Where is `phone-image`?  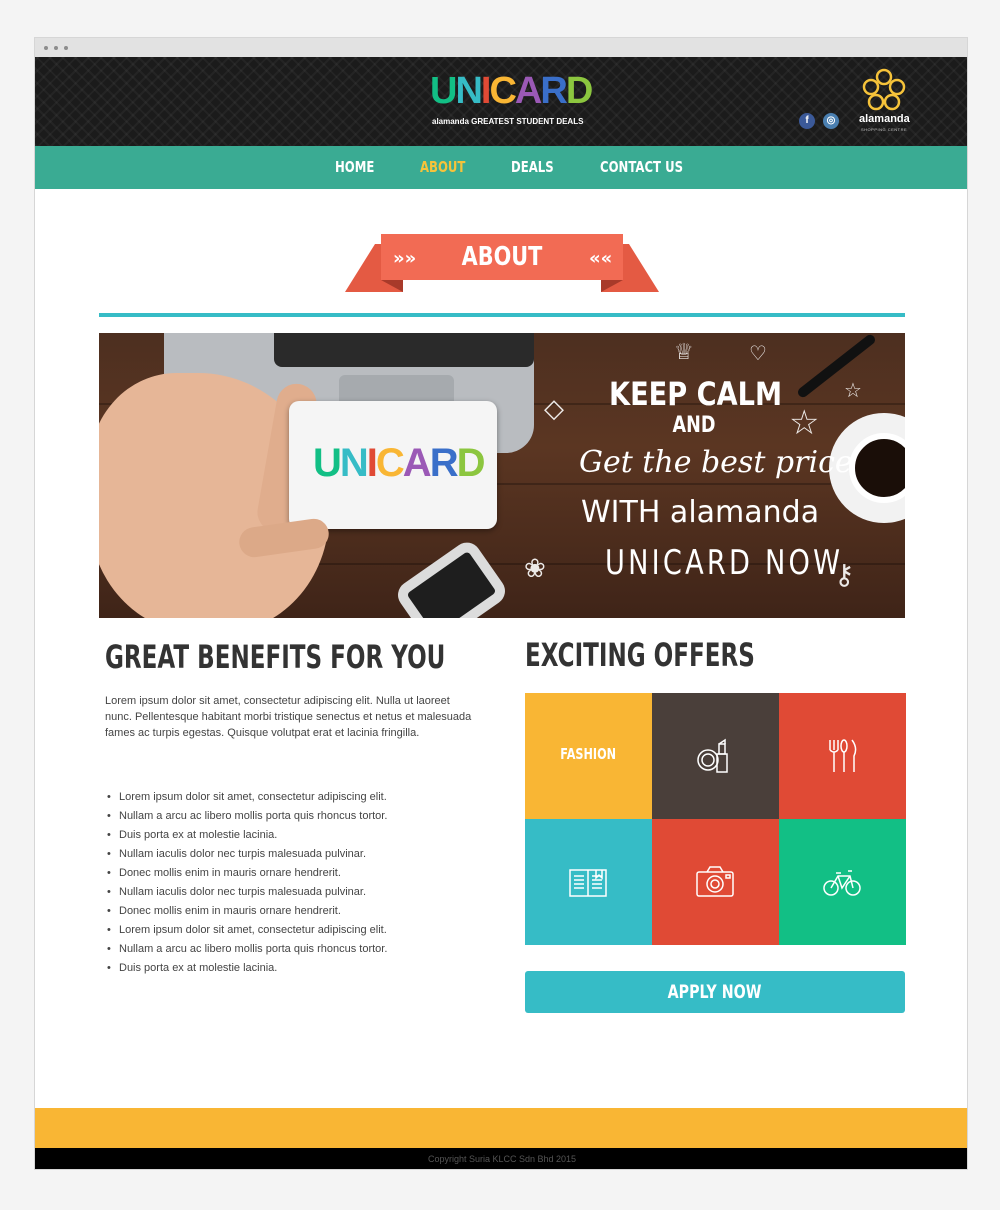 phone-image is located at coordinates (451, 577).